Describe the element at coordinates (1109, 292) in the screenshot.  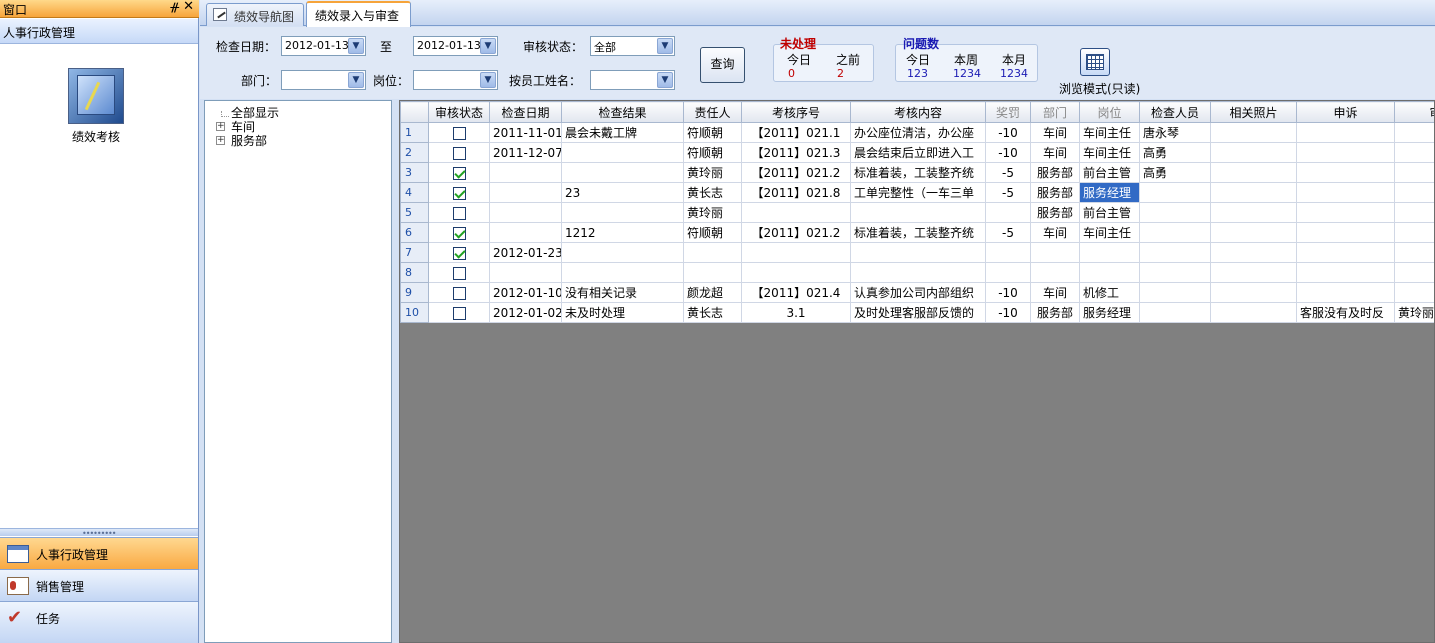
I see `post-cell: 机修工` at that location.